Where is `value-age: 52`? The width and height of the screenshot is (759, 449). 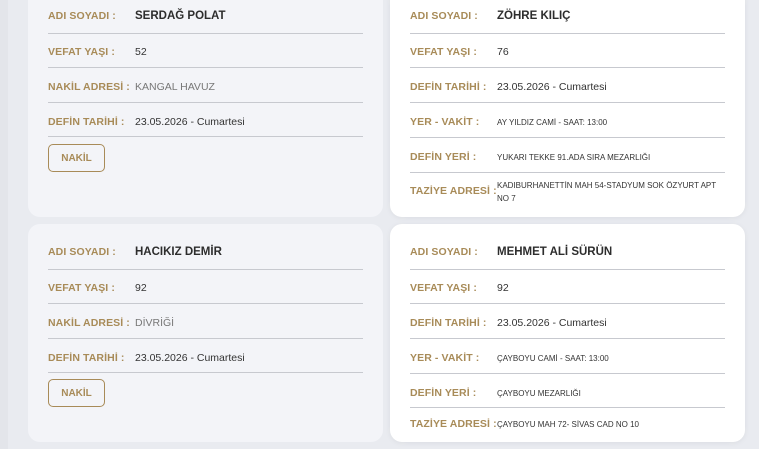
value-age: 52 is located at coordinates (141, 52).